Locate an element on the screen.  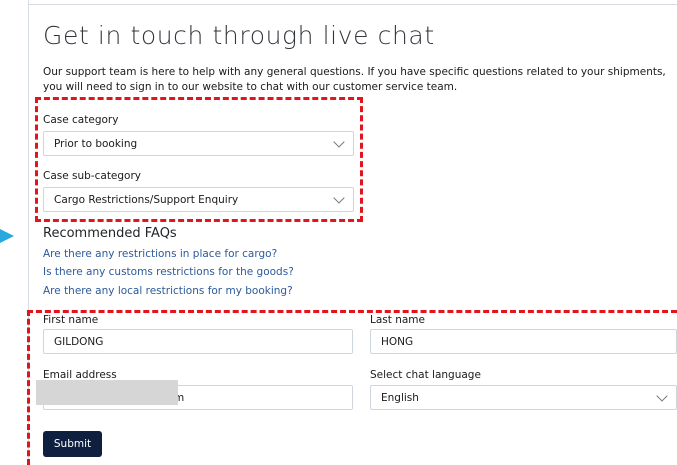
case-subcategory-value: Cargo Restrictions/Support Enquiry is located at coordinates (146, 199).